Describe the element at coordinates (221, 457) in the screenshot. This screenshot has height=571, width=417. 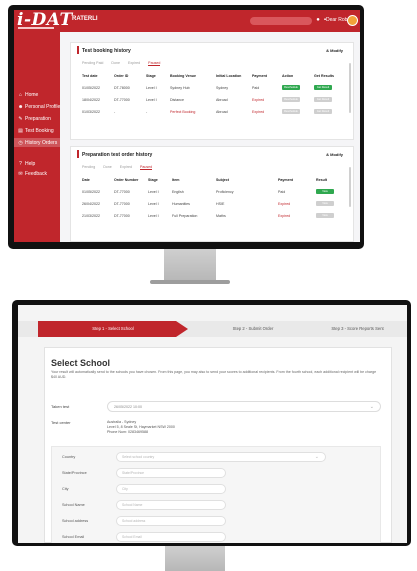
I see `country-select: Select school country ⌄` at that location.